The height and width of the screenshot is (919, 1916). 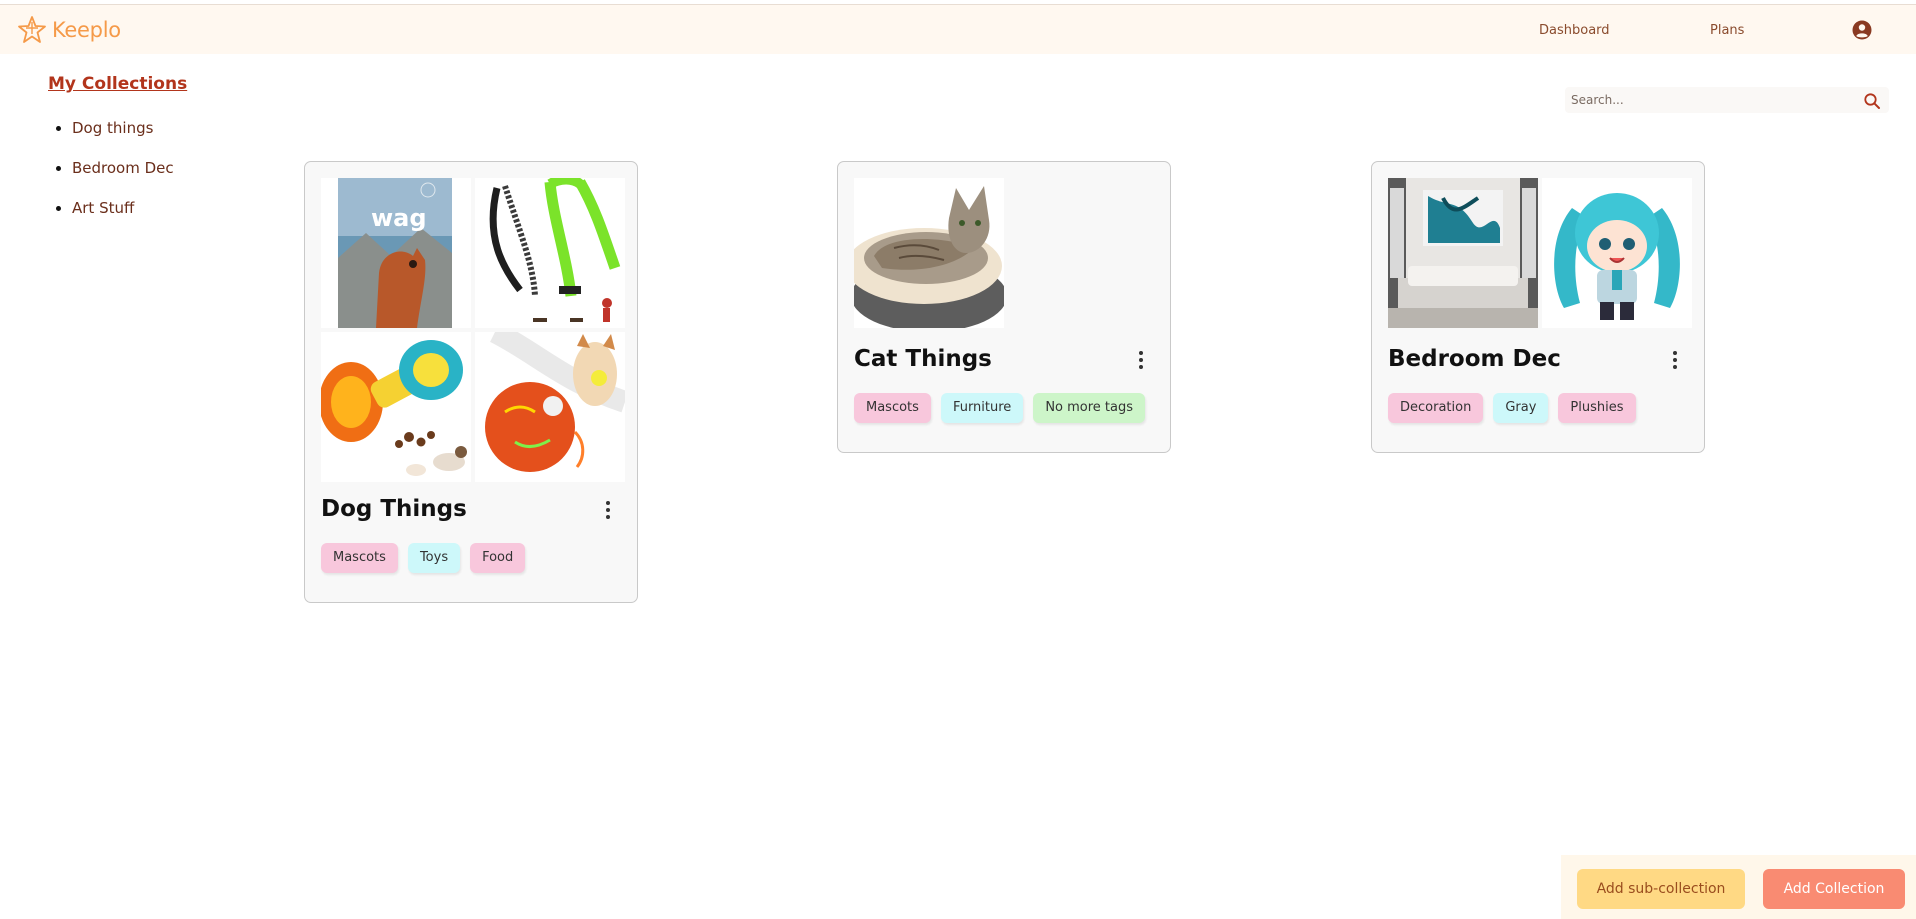 I want to click on sidebar-list: Dog things Bedroom Dec Art Stuff, so click(x=123, y=179).